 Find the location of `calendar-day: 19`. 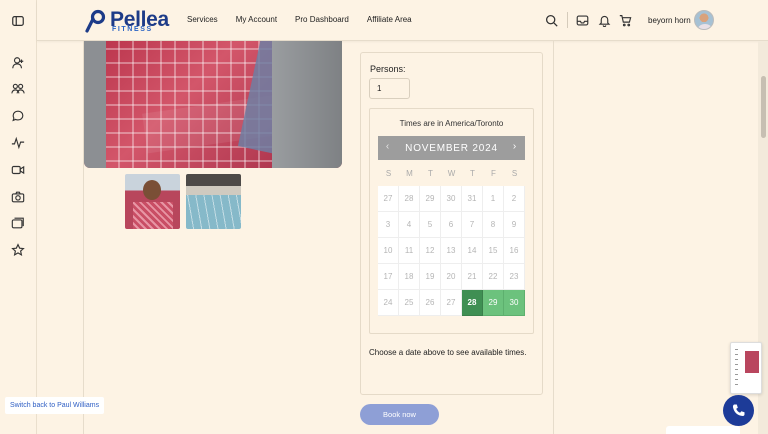

calendar-day: 19 is located at coordinates (430, 277).